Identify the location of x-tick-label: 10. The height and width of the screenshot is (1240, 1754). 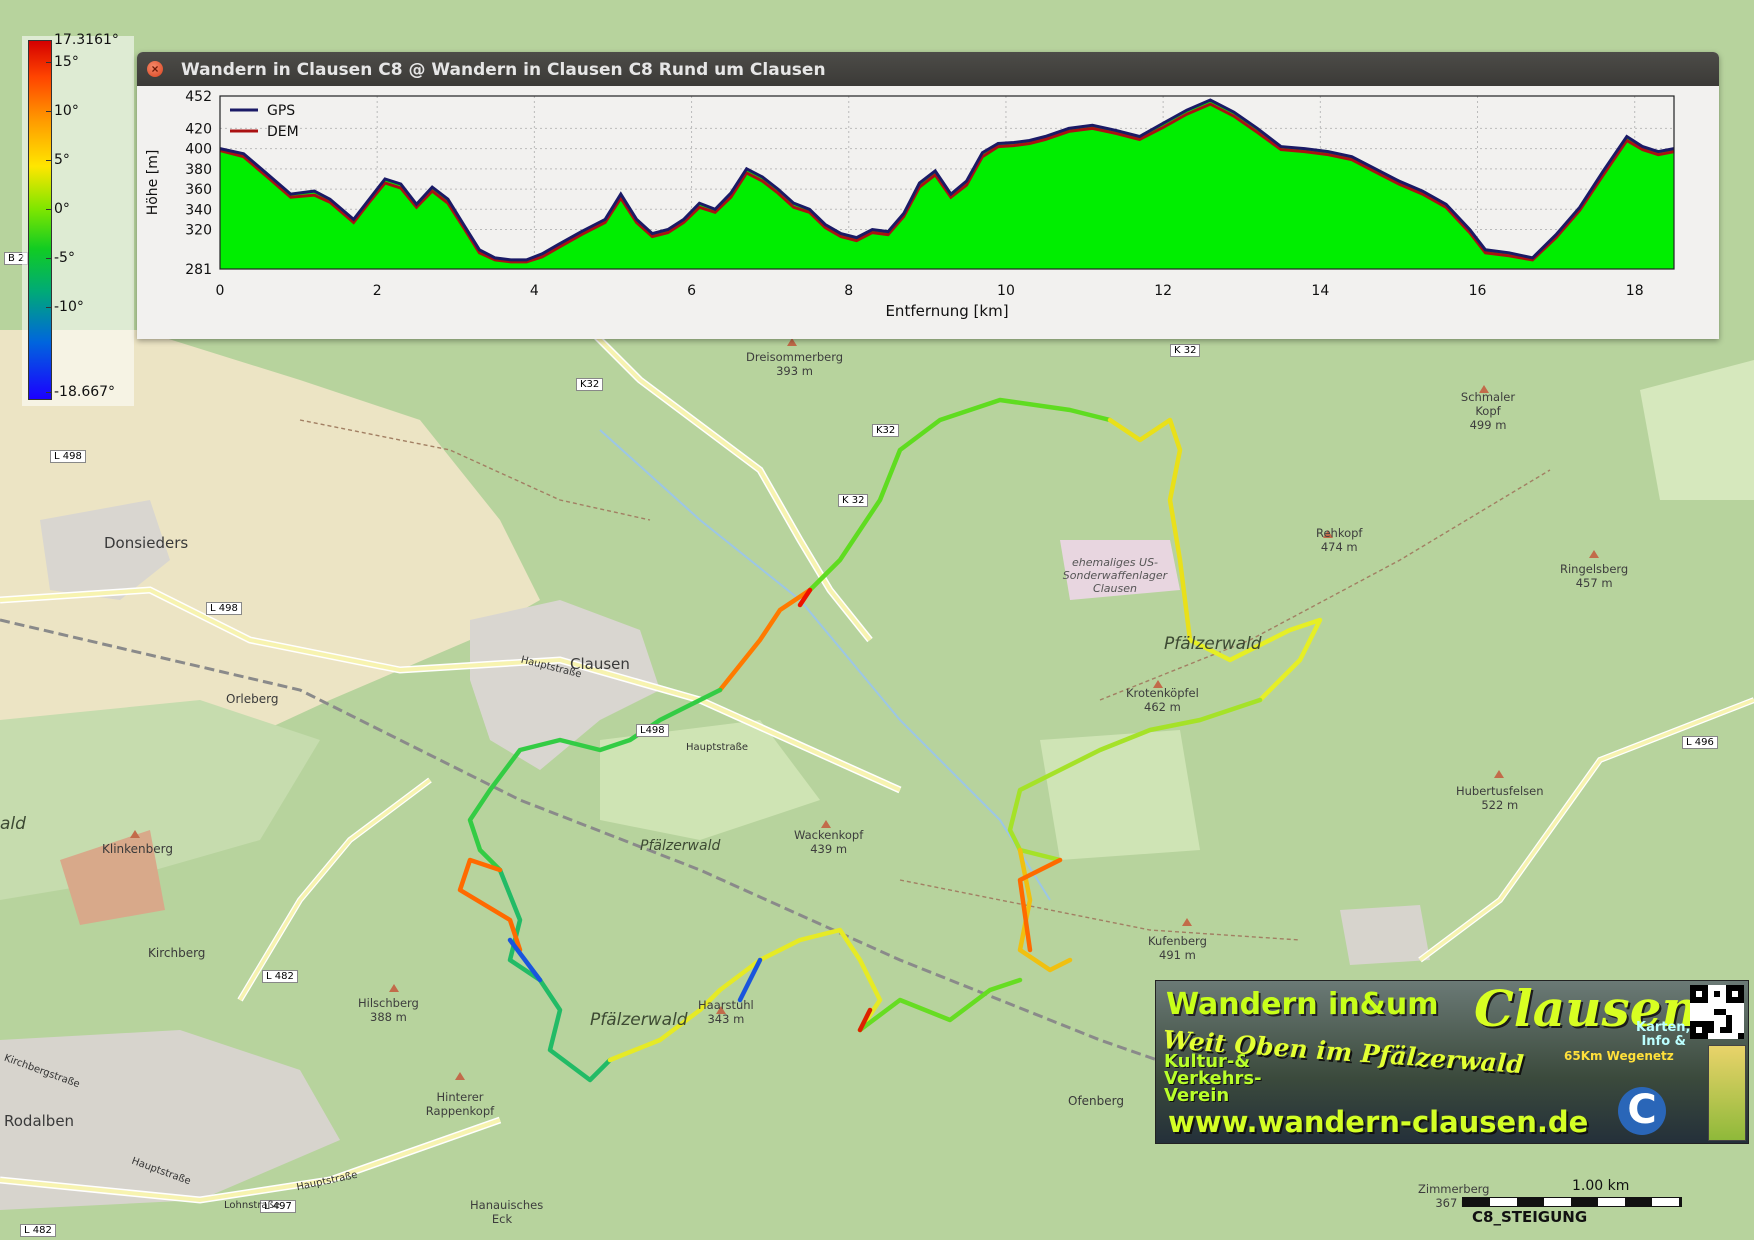
(1006, 291).